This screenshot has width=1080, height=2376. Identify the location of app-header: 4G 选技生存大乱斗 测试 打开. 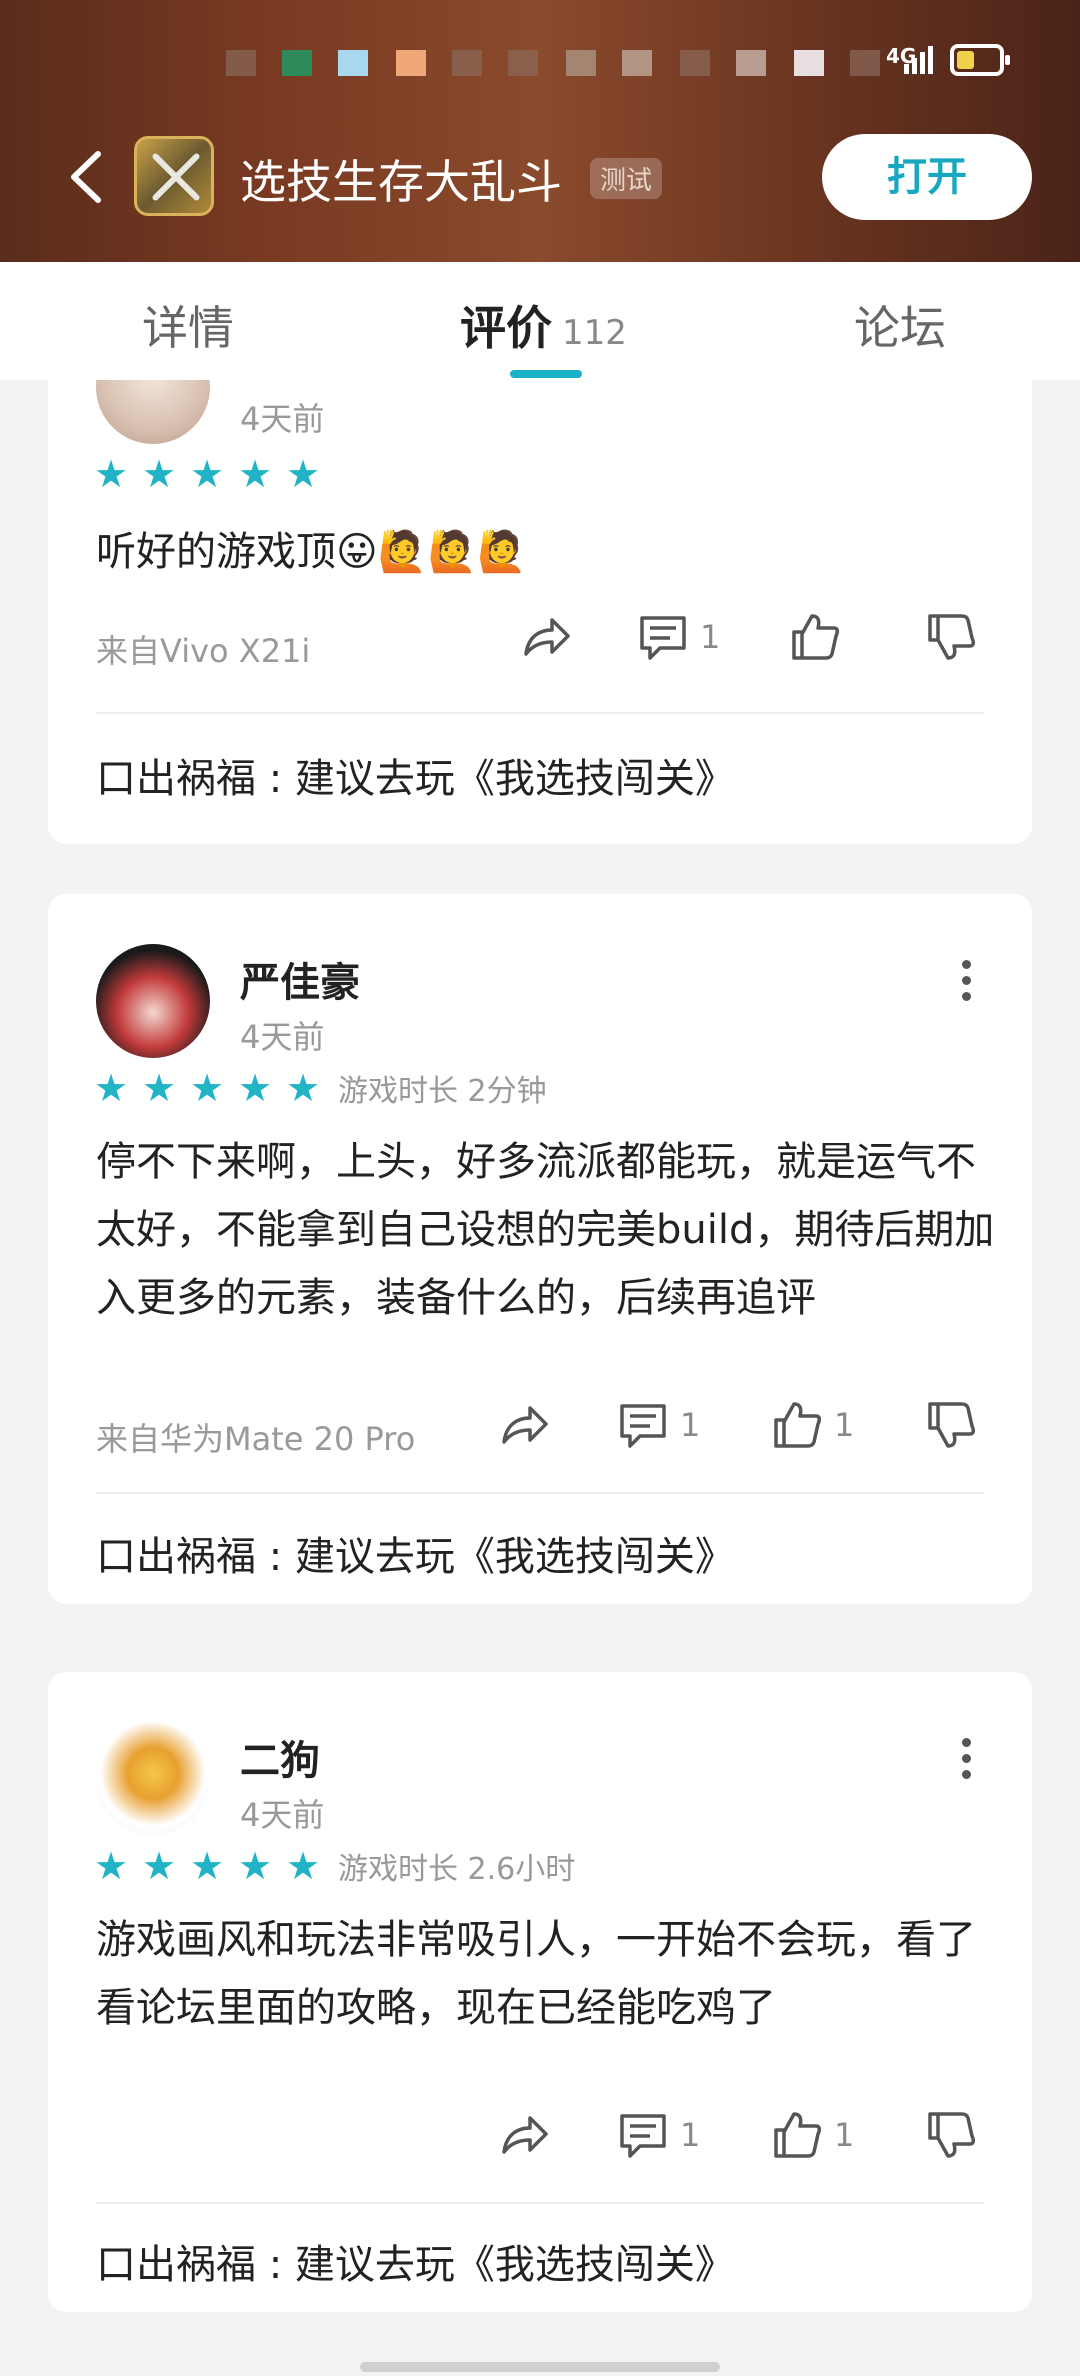
(540, 131).